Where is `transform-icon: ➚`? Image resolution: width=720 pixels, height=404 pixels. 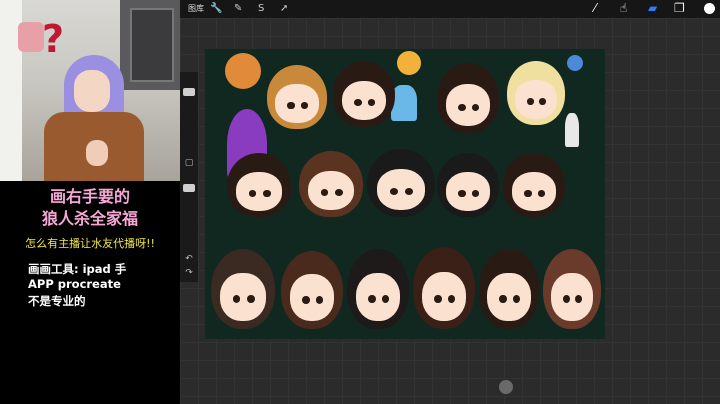 transform-icon: ➚ is located at coordinates (284, 8).